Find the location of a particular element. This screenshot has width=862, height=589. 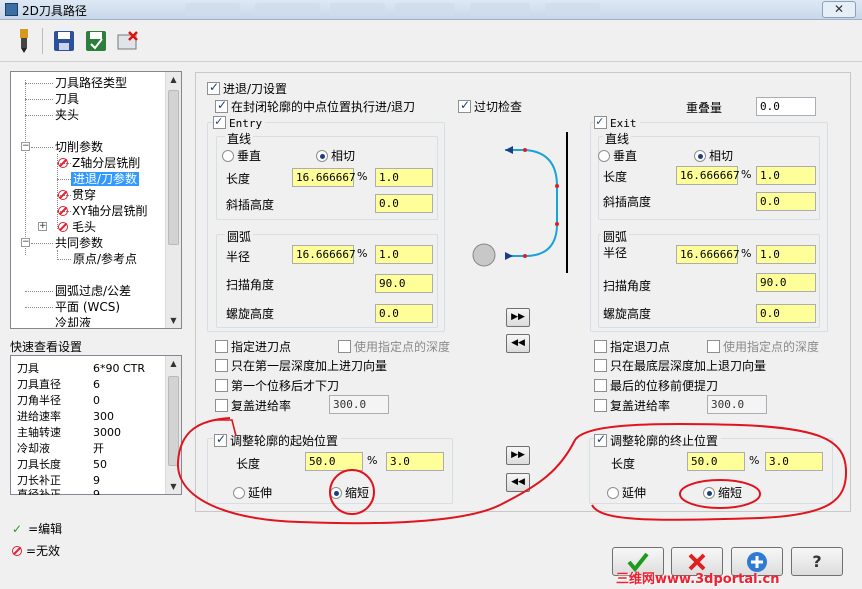

expand-toggle: + is located at coordinates (42, 226).